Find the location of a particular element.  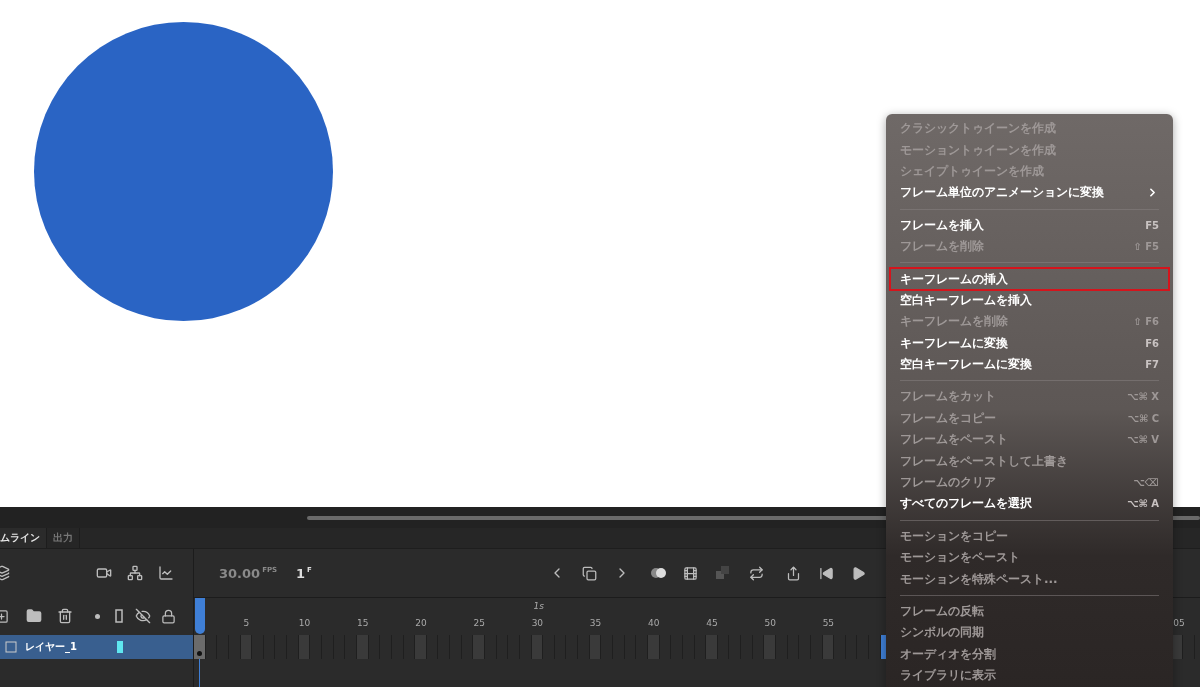

frame-number: 55 is located at coordinates (828, 623).